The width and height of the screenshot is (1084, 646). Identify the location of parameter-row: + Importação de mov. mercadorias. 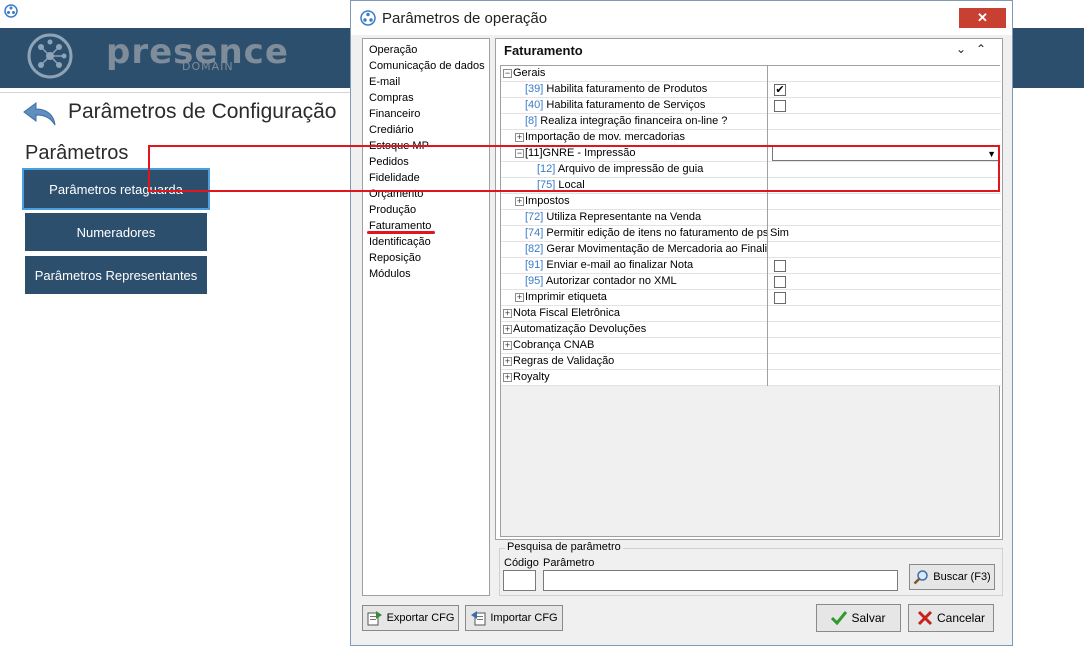
(751, 138).